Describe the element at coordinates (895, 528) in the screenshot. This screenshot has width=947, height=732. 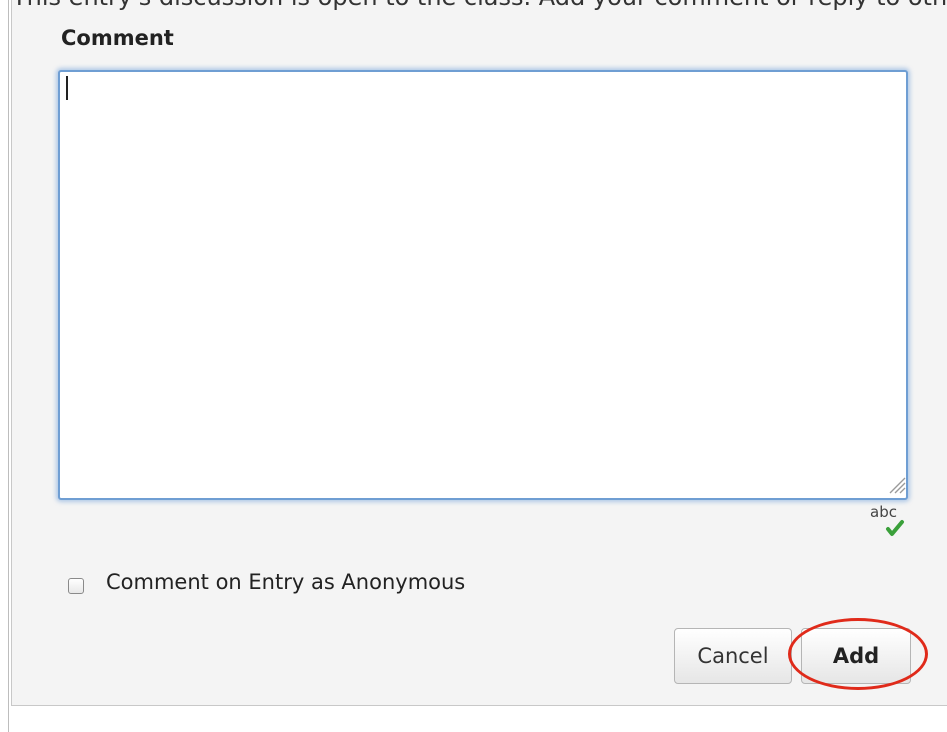
I see `spellcheck-checkmark-icon` at that location.